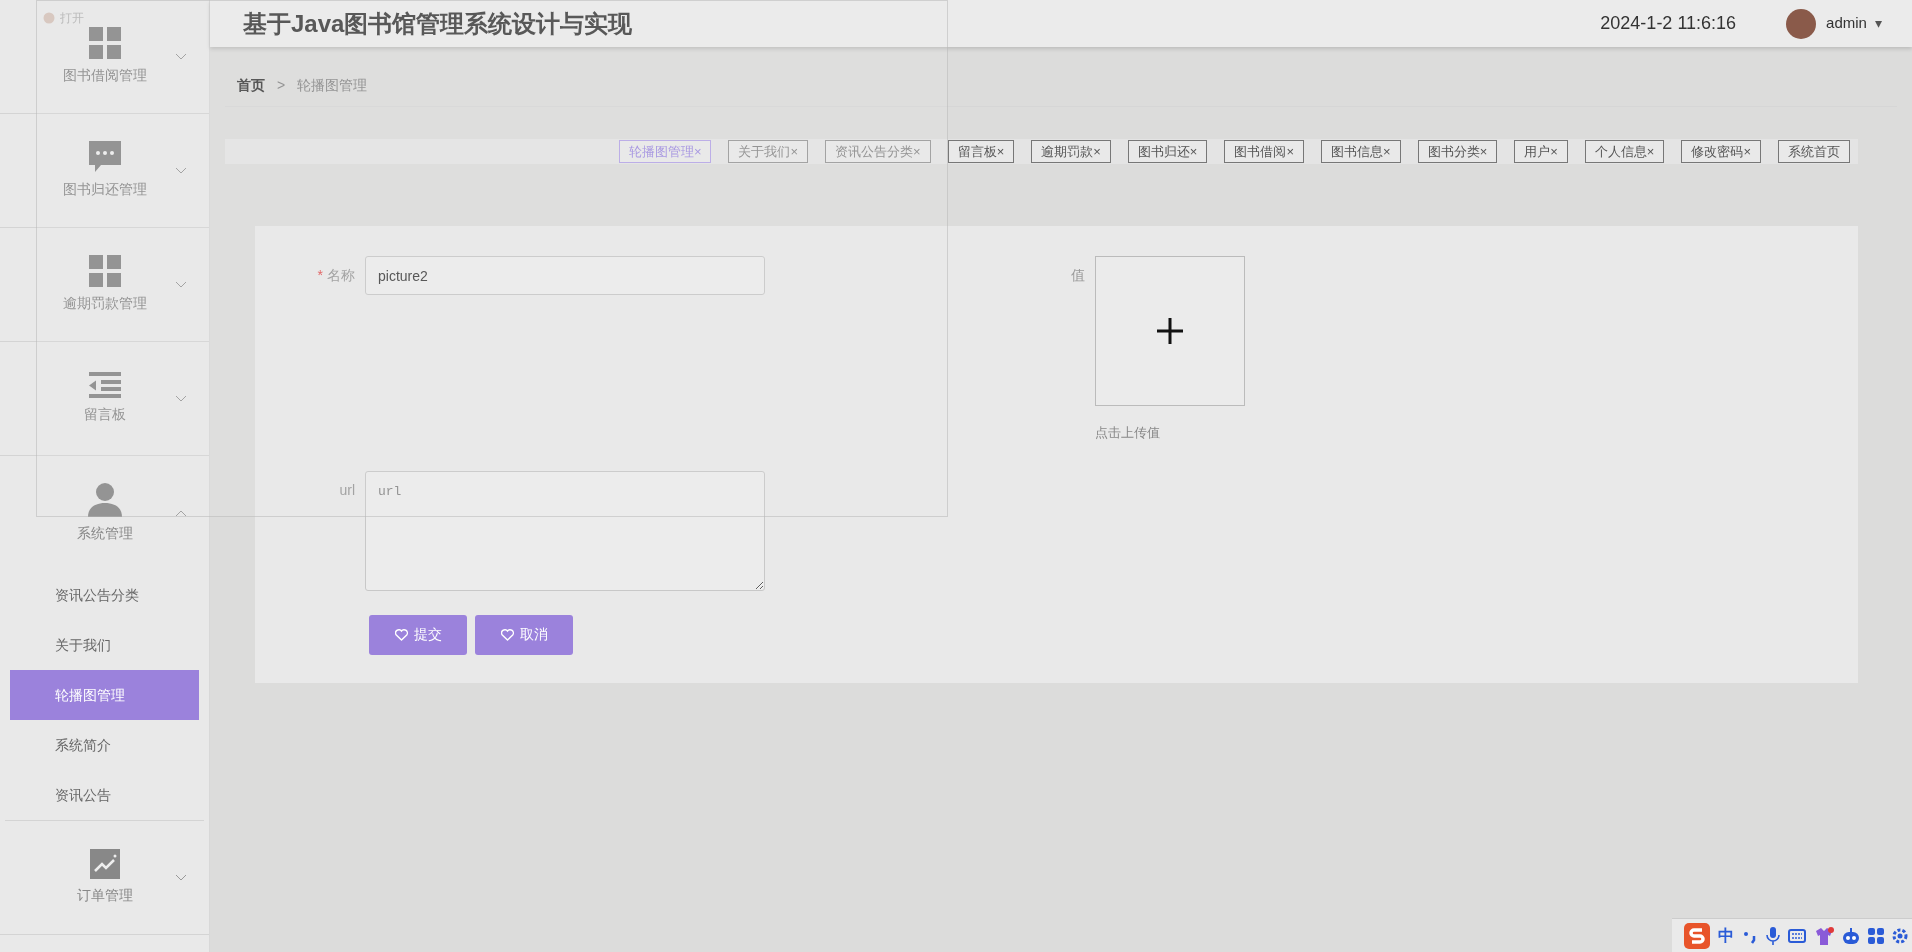  What do you see at coordinates (1824, 935) in the screenshot?
I see `shirt-icon` at bounding box center [1824, 935].